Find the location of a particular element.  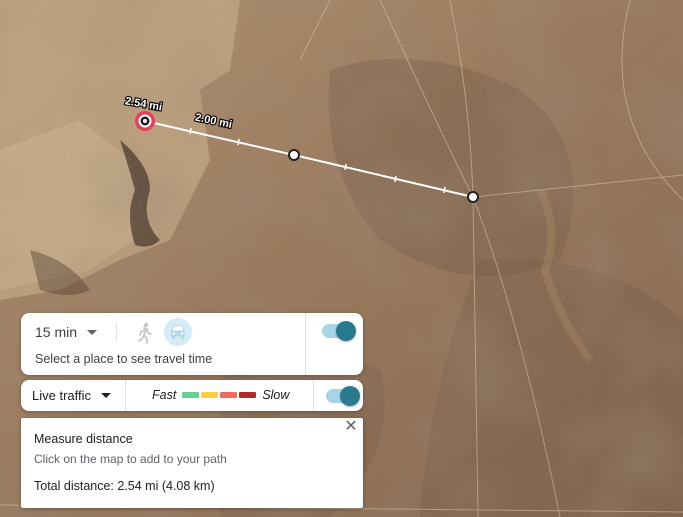

traffic-legend: Fast Slow is located at coordinates (220, 395).